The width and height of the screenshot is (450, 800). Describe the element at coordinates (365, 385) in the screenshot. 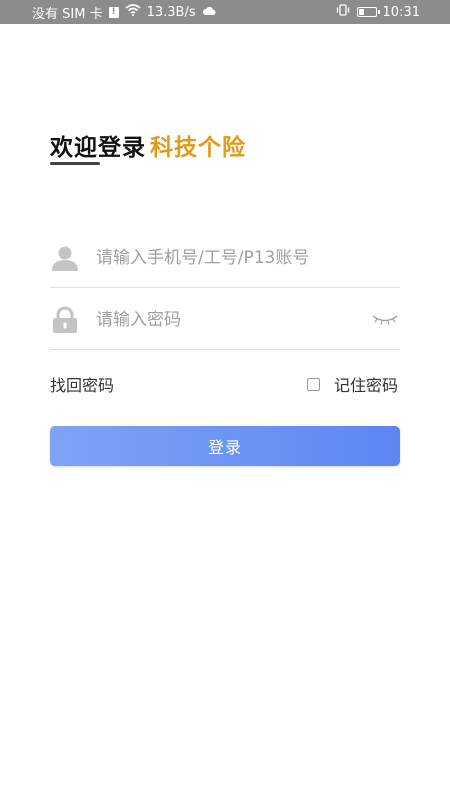

I see `remember-label: 记住密码` at that location.